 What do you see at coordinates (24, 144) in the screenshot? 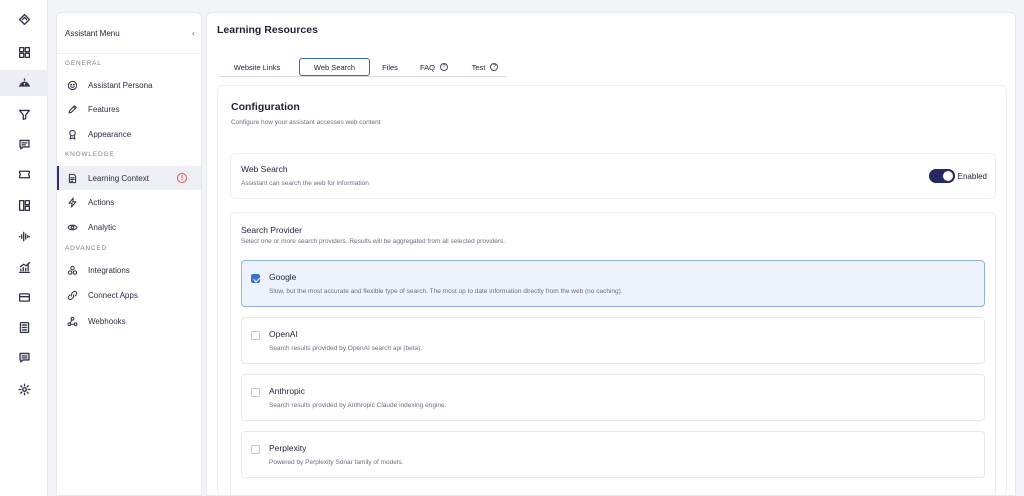
I see `chat-icon` at bounding box center [24, 144].